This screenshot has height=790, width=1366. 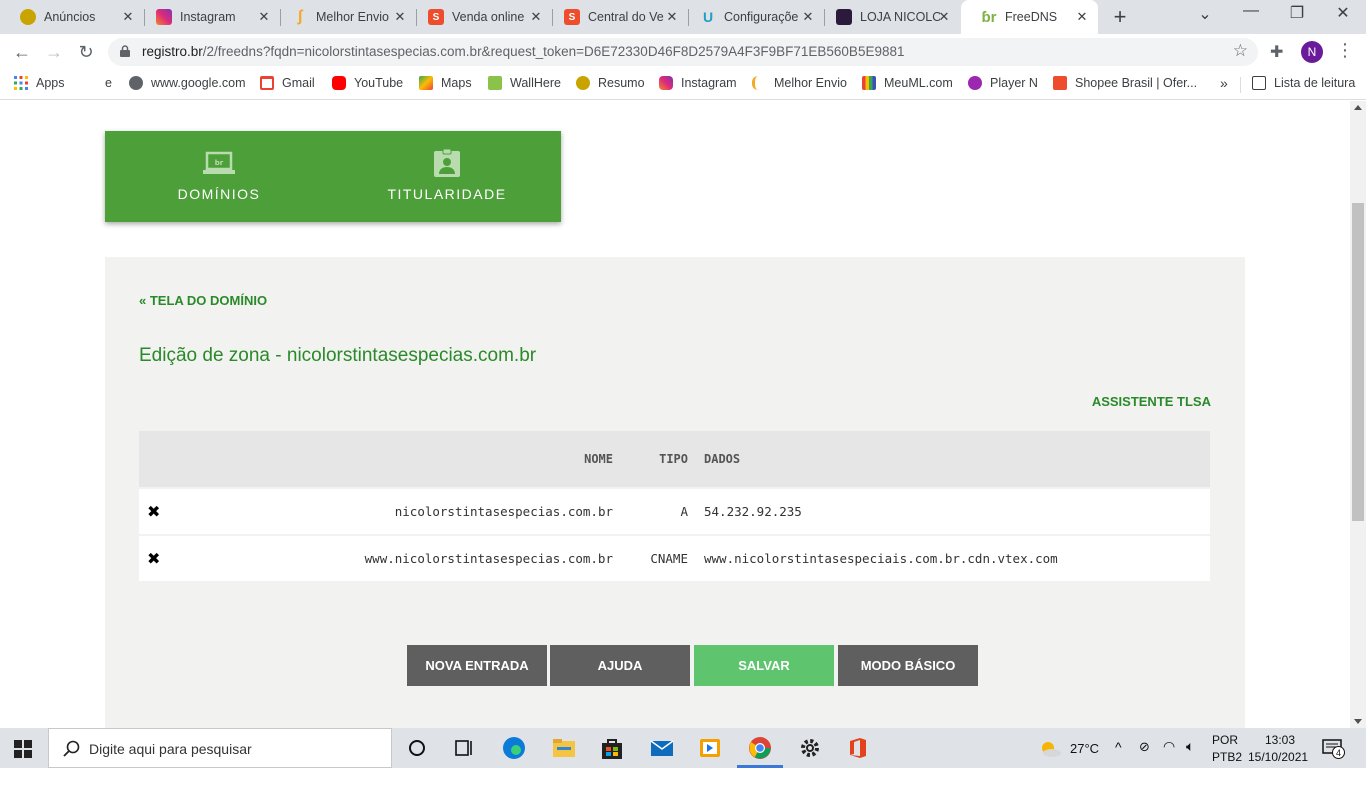 I want to click on close-window-button: ✕, so click(x=1343, y=13).